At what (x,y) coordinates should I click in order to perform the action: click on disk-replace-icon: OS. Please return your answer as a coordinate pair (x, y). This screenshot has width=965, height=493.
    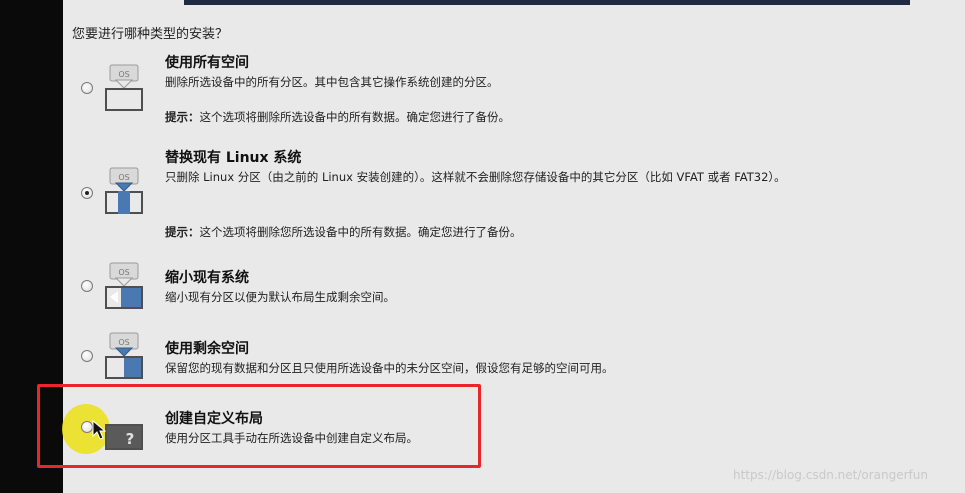
    Looking at the image, I should click on (124, 190).